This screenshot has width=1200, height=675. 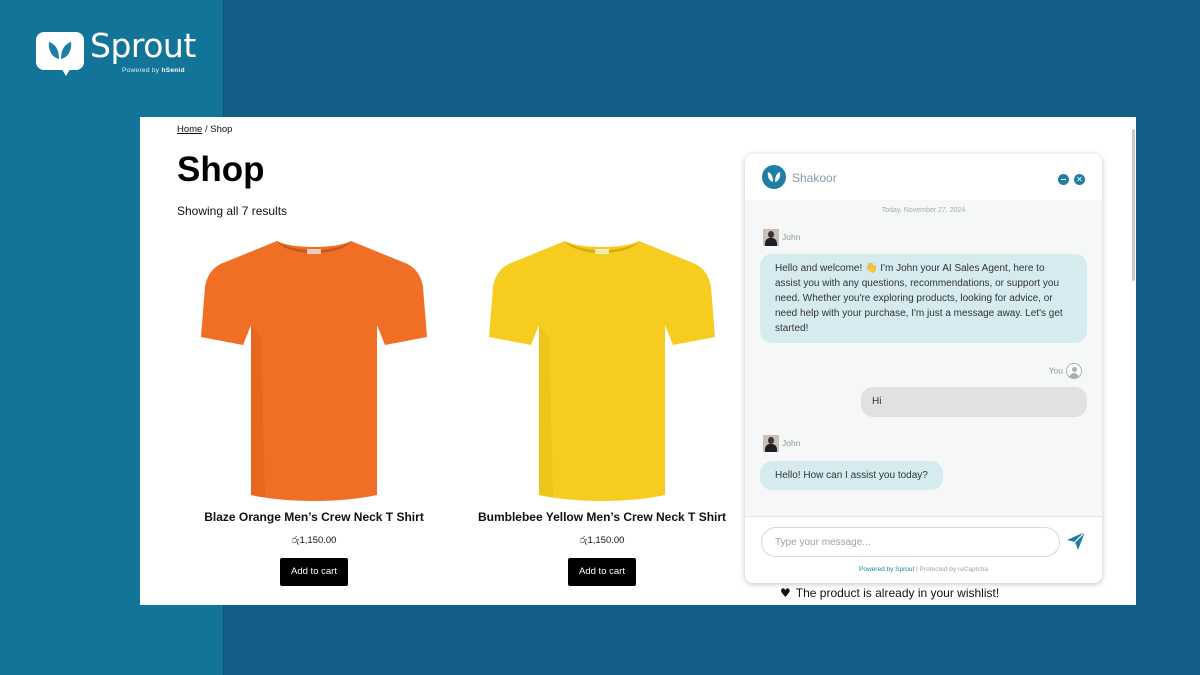 I want to click on chat-header: Shakoor ✕, so click(x=923, y=177).